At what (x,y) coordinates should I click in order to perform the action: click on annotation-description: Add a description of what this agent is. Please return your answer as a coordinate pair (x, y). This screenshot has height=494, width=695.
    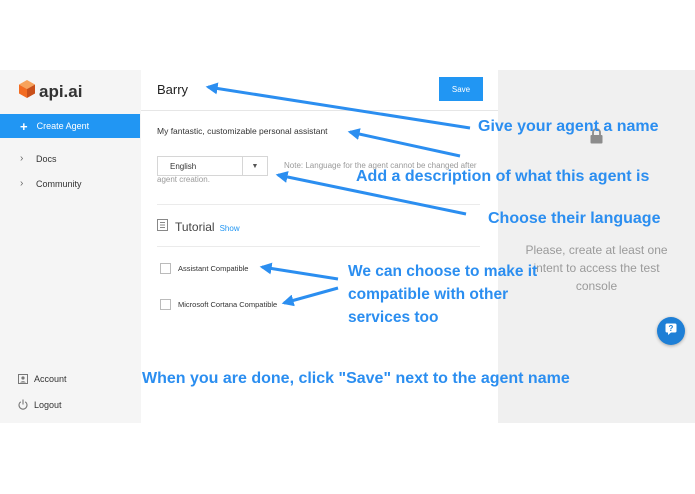
    Looking at the image, I should click on (503, 176).